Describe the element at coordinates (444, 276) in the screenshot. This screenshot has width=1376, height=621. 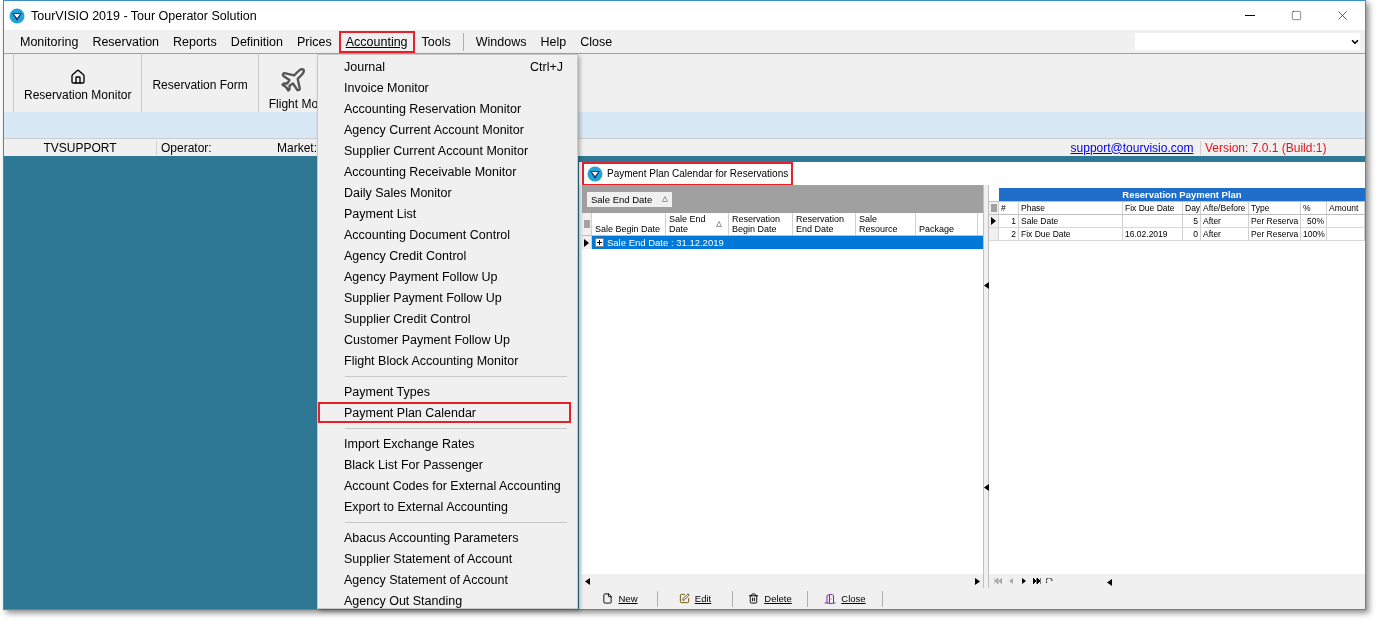
I see `menu-entry: Agency Payment Follow Up` at that location.